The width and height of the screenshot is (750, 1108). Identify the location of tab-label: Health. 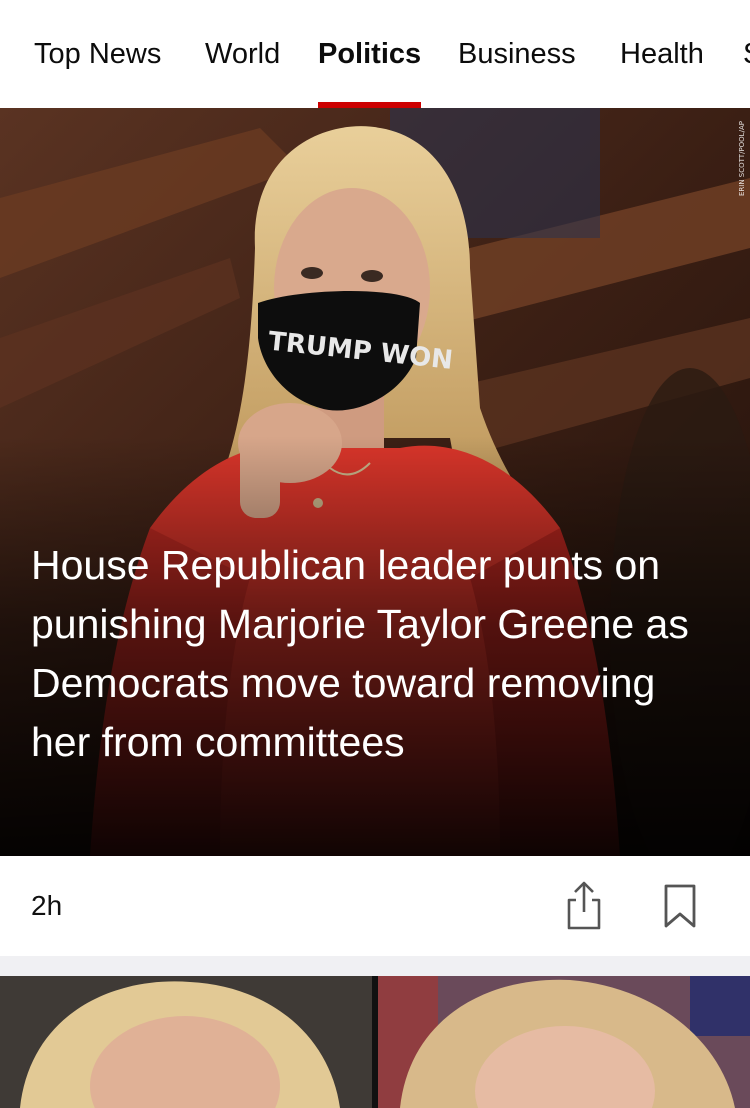
(662, 53).